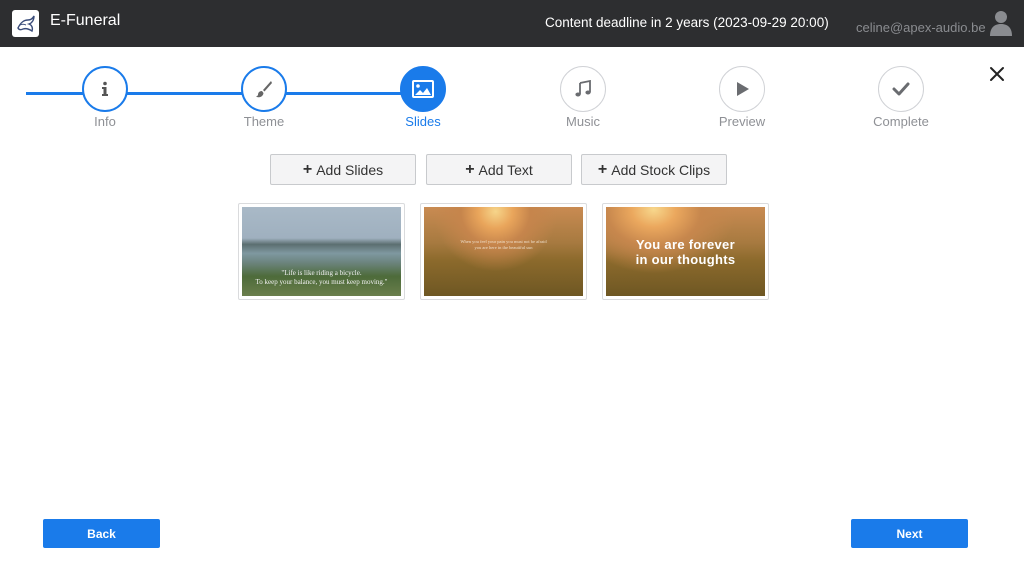  What do you see at coordinates (901, 121) in the screenshot?
I see `step-complete-label: Complete` at bounding box center [901, 121].